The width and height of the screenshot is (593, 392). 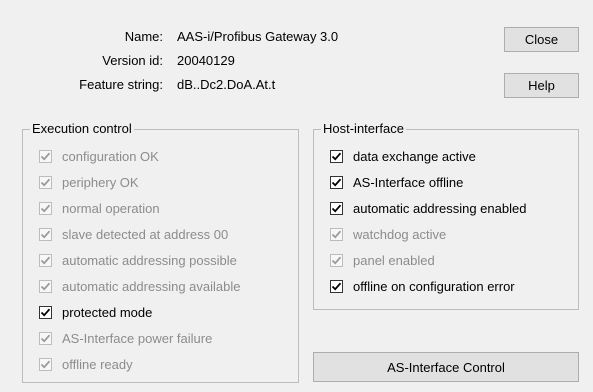 I want to click on checkbox-label: automatic addressing available, so click(x=151, y=286).